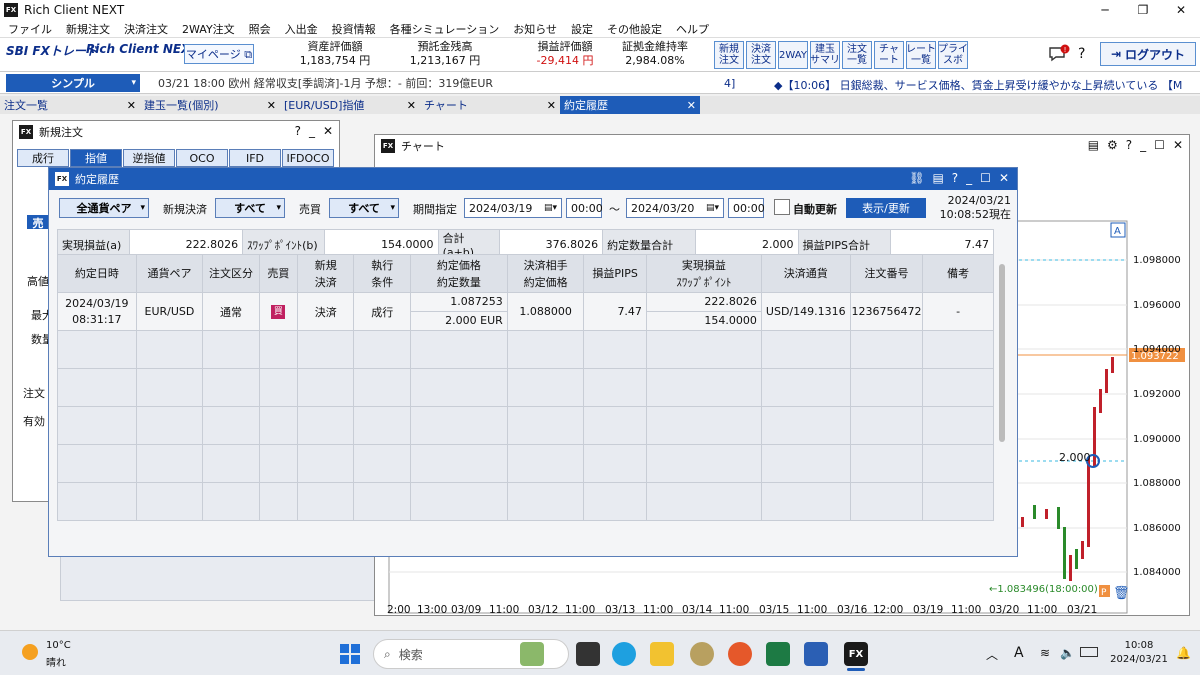 Image resolution: width=1200 pixels, height=675 pixels. I want to click on menu-new-order: 新規注文, so click(88, 29).